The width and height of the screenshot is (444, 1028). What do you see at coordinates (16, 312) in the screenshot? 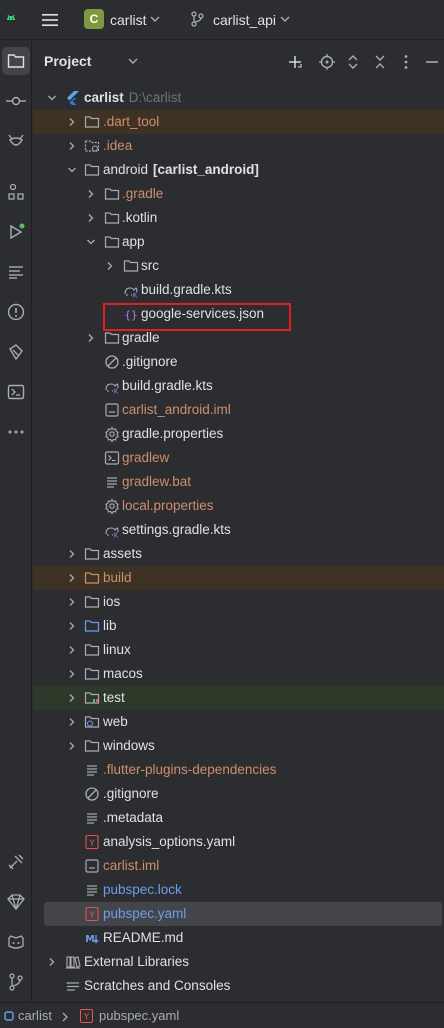
I see `problems-tool-icon` at bounding box center [16, 312].